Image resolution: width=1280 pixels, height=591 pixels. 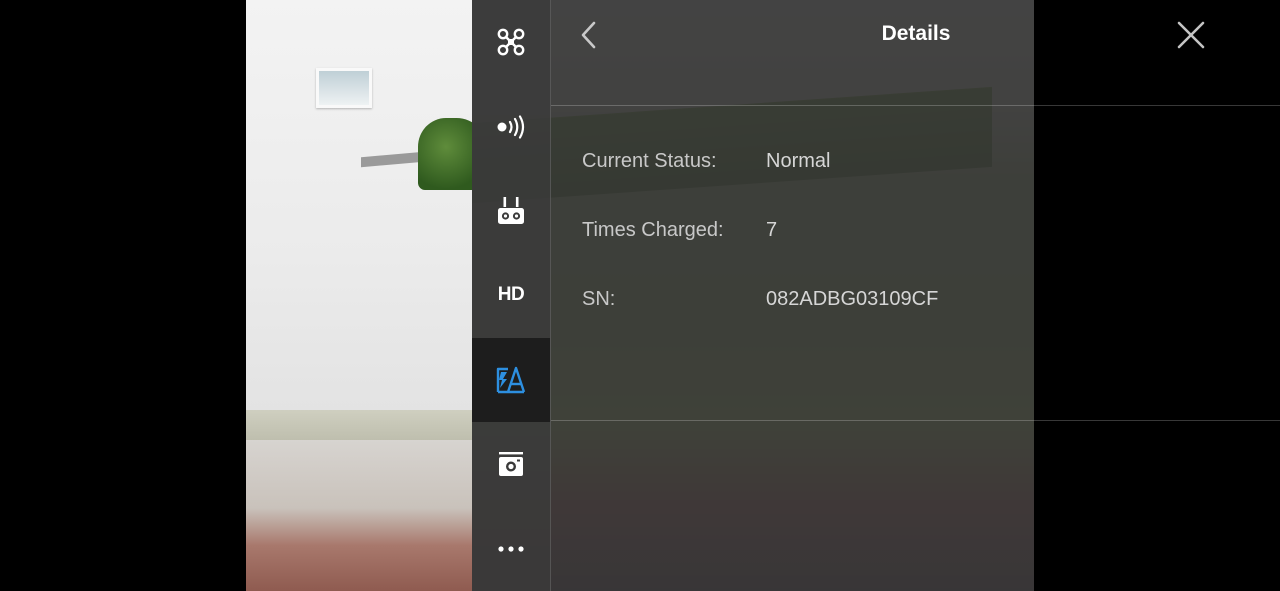 What do you see at coordinates (916, 33) in the screenshot?
I see `page-title: Details` at bounding box center [916, 33].